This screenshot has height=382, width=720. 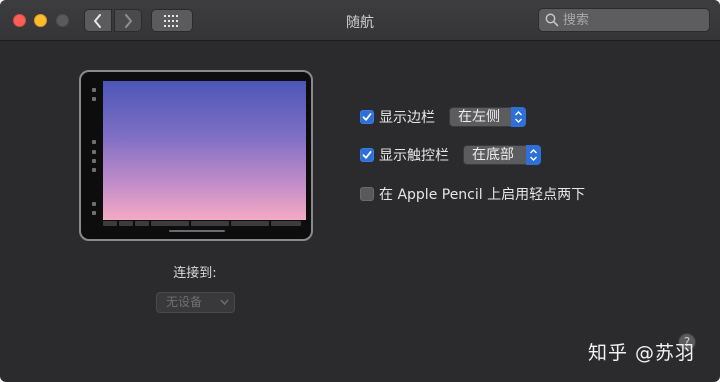 I want to click on zoom-button, so click(x=62, y=20).